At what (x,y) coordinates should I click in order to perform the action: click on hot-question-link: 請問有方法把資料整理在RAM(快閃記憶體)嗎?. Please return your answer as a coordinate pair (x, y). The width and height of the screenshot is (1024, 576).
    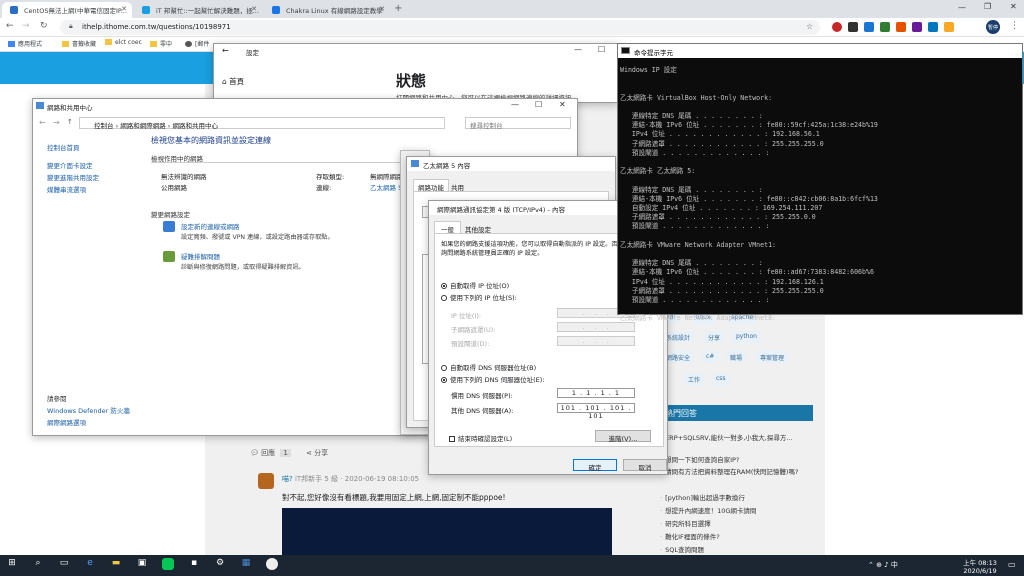
    Looking at the image, I should click on (735, 471).